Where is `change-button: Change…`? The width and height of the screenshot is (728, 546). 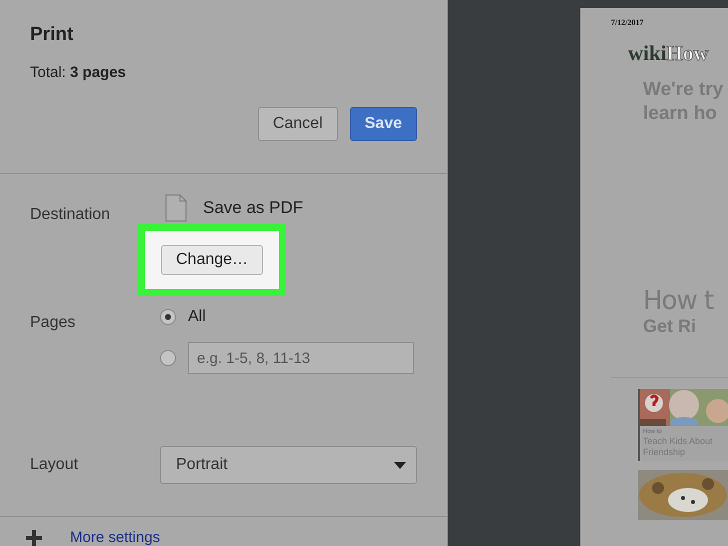 change-button: Change… is located at coordinates (212, 260).